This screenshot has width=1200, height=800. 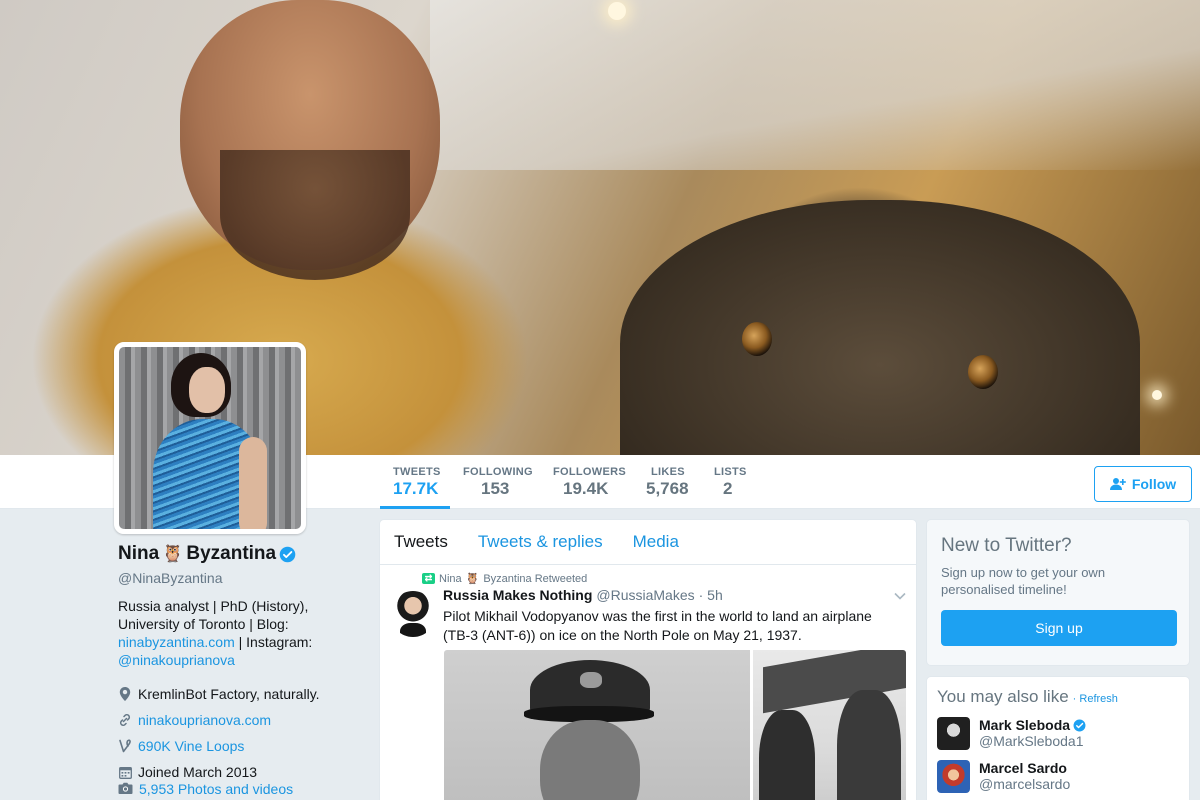 I want to click on suggestions-header: You may also like · Refresh, so click(x=1058, y=697).